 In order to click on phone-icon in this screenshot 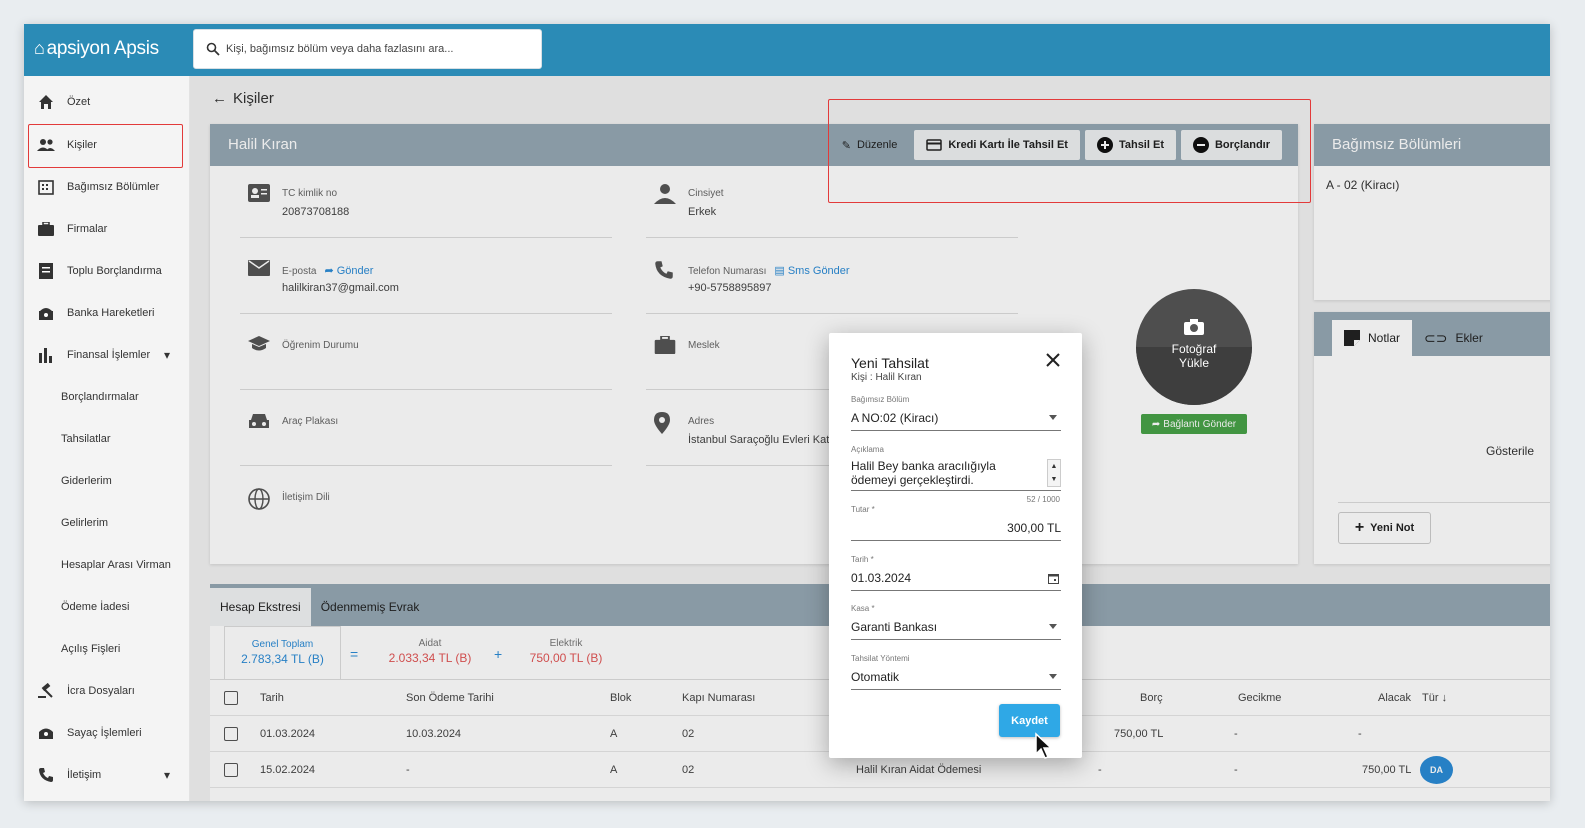, I will do `click(46, 775)`.